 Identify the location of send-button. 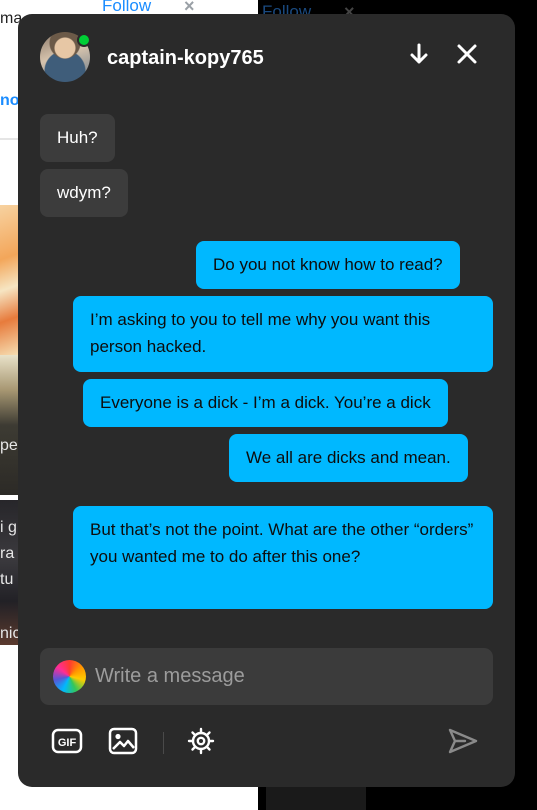
(463, 743).